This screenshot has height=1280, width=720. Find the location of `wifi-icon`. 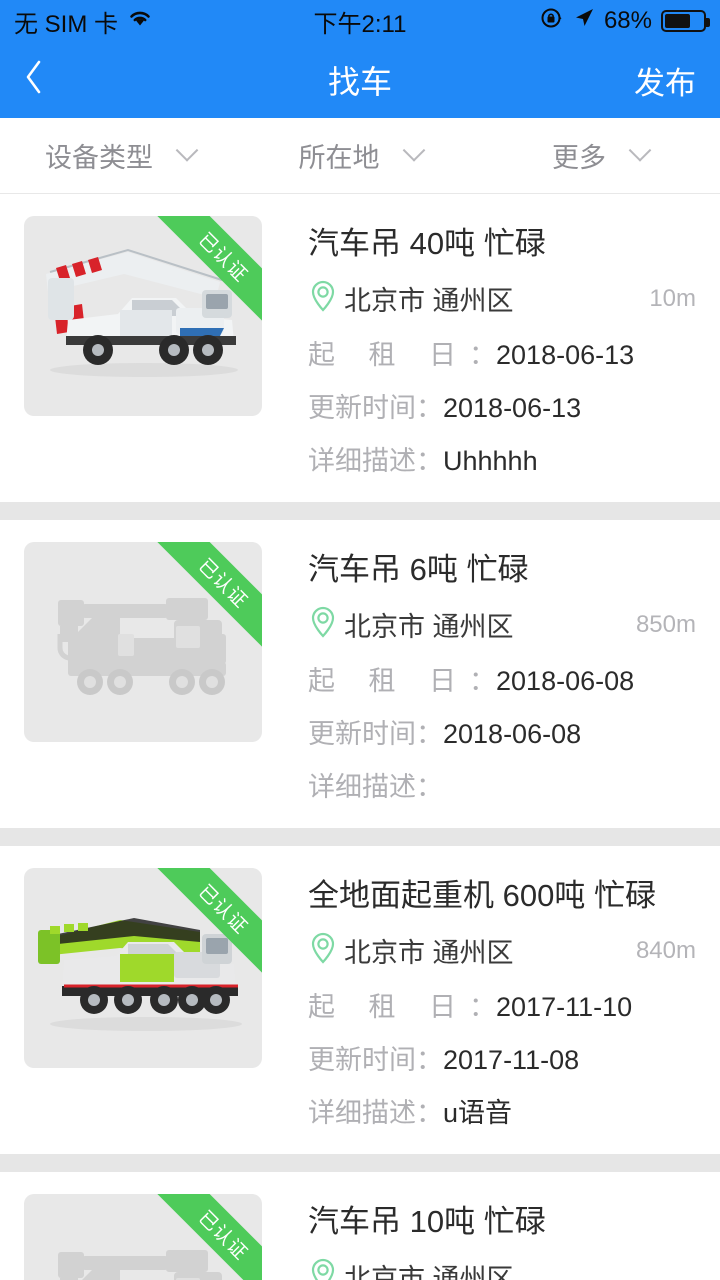

wifi-icon is located at coordinates (140, 21).